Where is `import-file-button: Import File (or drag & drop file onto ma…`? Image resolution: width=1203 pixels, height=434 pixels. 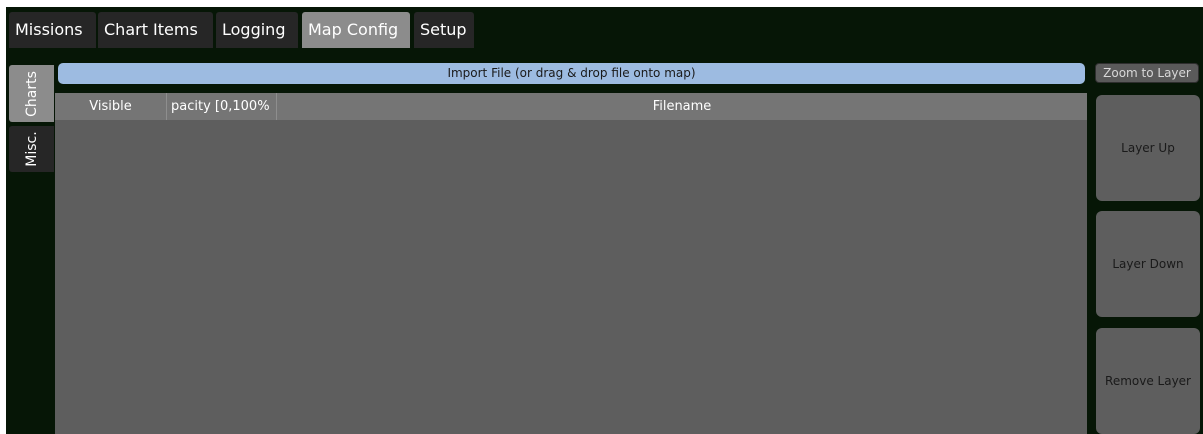
import-file-button: Import File (or drag & drop file onto ma… is located at coordinates (571, 73).